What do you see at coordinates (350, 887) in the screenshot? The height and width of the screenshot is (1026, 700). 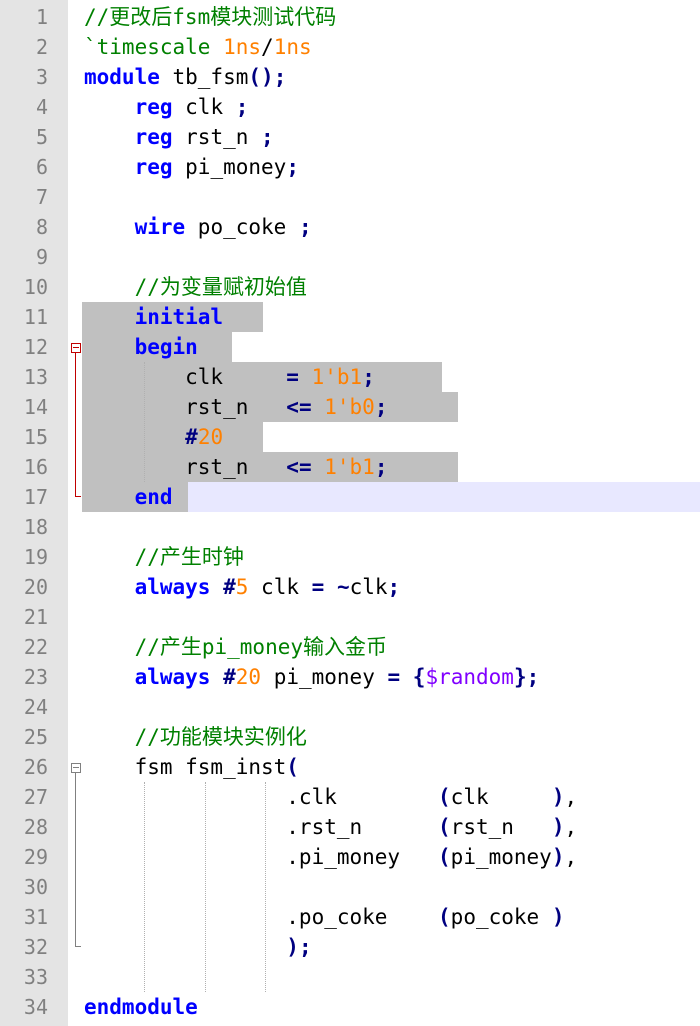 I see `code-line: 30` at bounding box center [350, 887].